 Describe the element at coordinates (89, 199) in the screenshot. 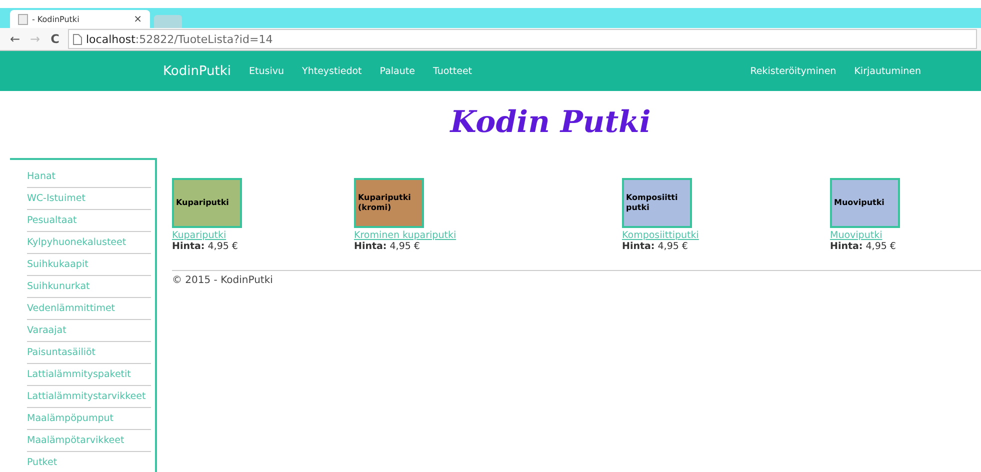

I see `category-link: WC-Istuimet` at that location.